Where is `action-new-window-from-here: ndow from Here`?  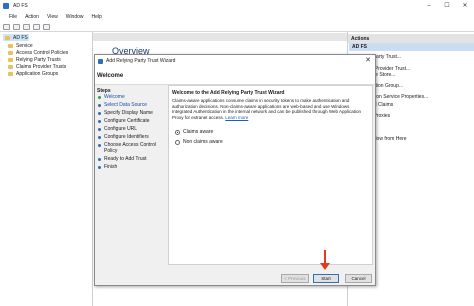
action-new-window-from-here: ndow from Here is located at coordinates (389, 138).